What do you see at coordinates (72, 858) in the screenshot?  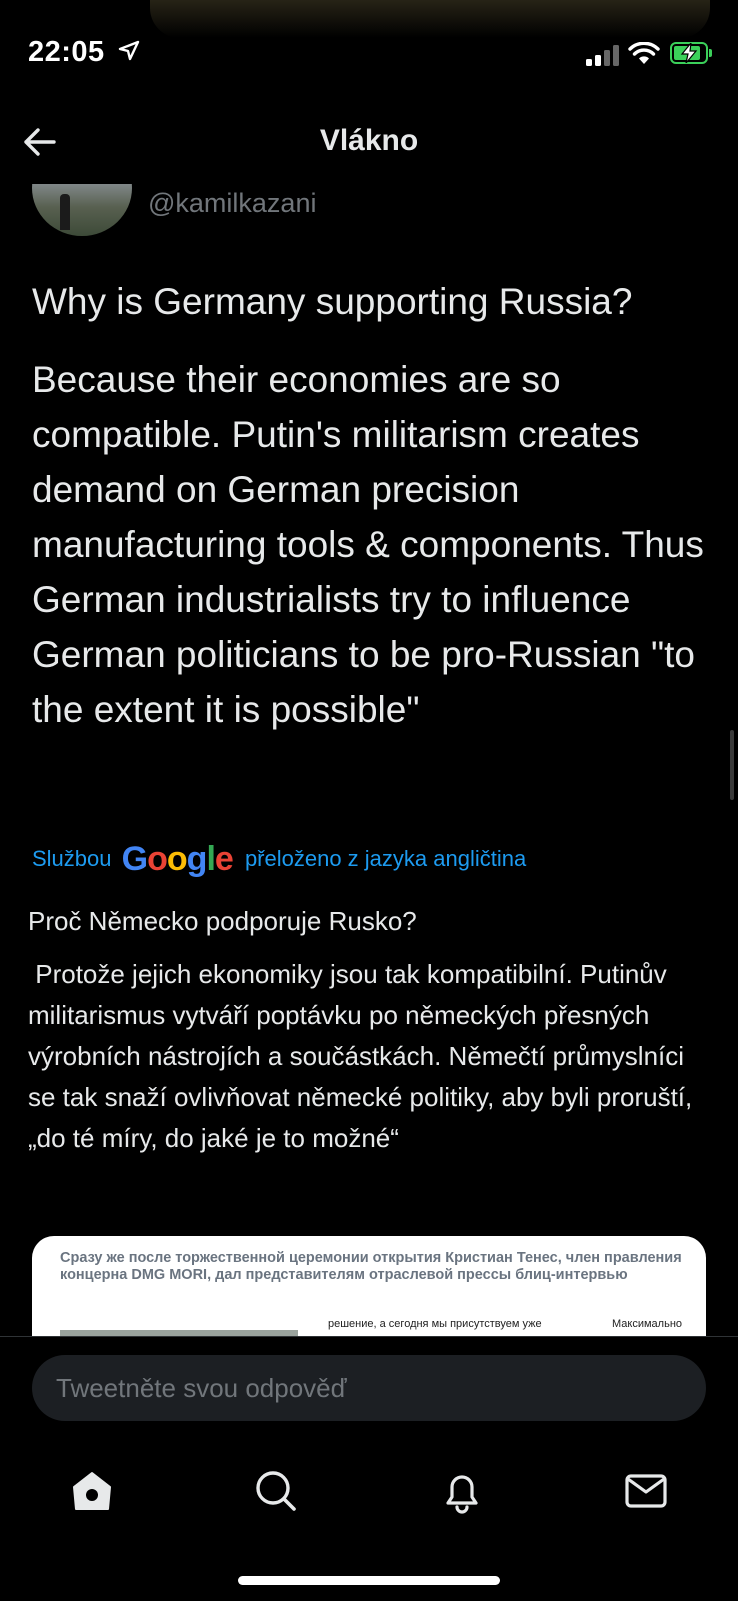 I see `translation-prefix: Službou` at bounding box center [72, 858].